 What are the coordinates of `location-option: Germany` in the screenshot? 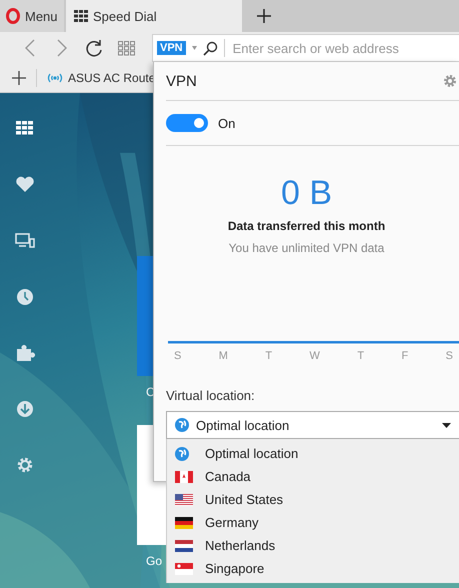 It's located at (313, 522).